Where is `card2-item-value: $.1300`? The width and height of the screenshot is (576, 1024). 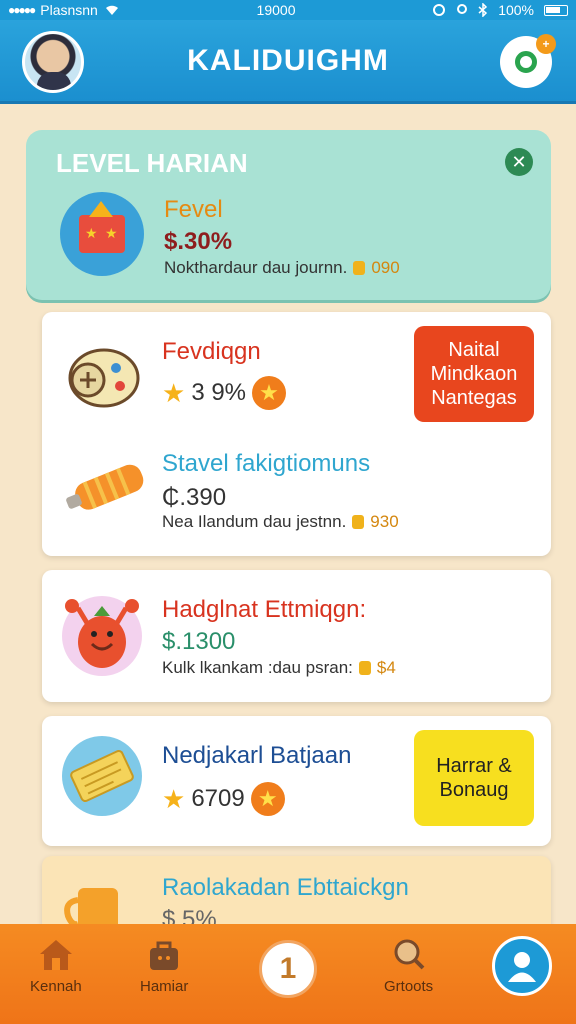 card2-item-value: $.1300 is located at coordinates (199, 641).